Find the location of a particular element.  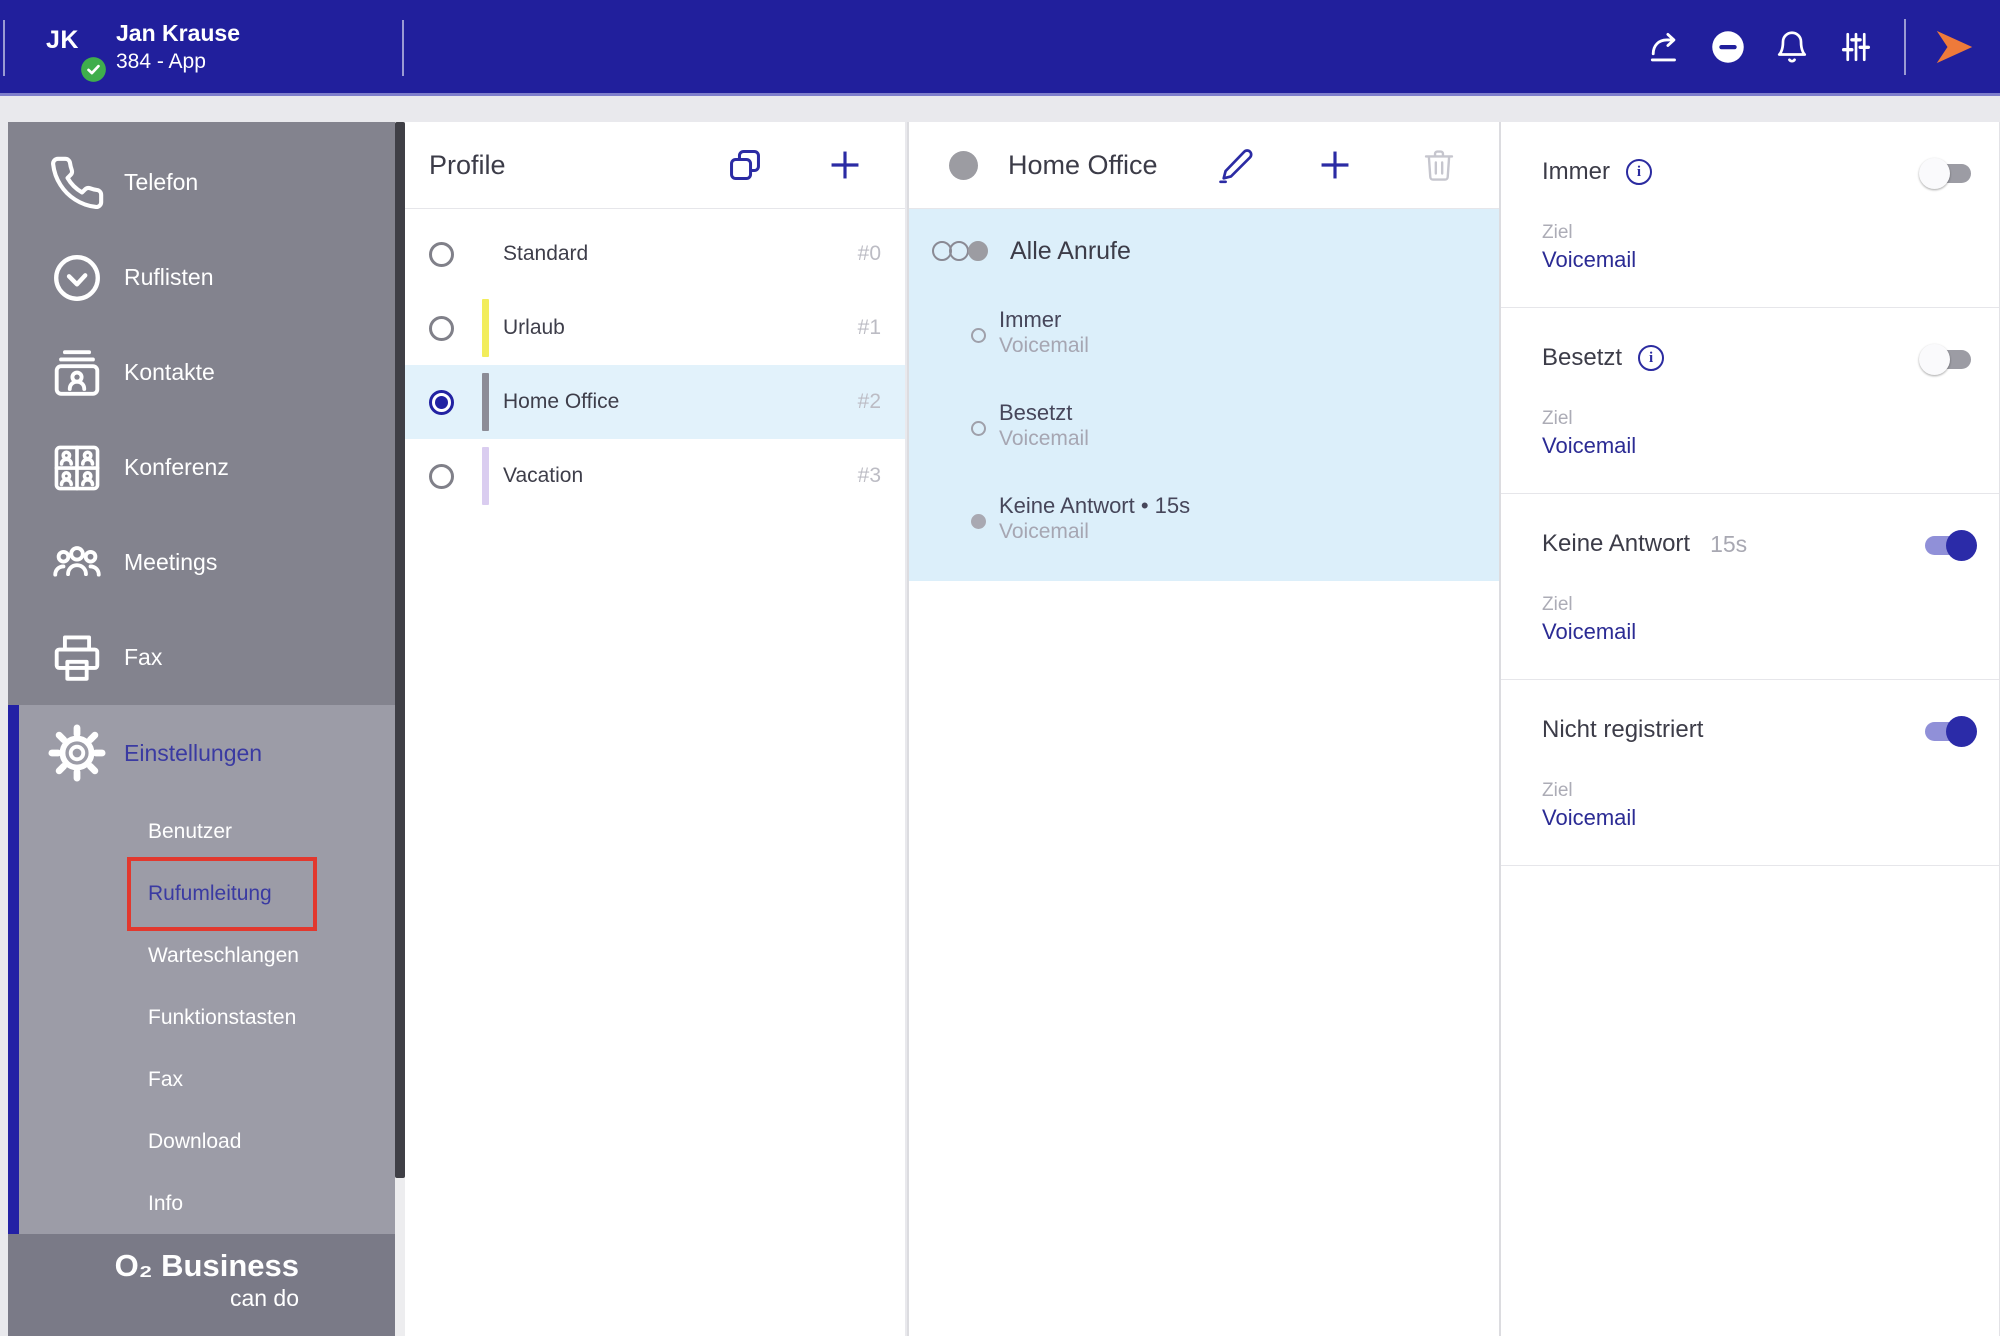

edit-profile-icon is located at coordinates (1237, 165).